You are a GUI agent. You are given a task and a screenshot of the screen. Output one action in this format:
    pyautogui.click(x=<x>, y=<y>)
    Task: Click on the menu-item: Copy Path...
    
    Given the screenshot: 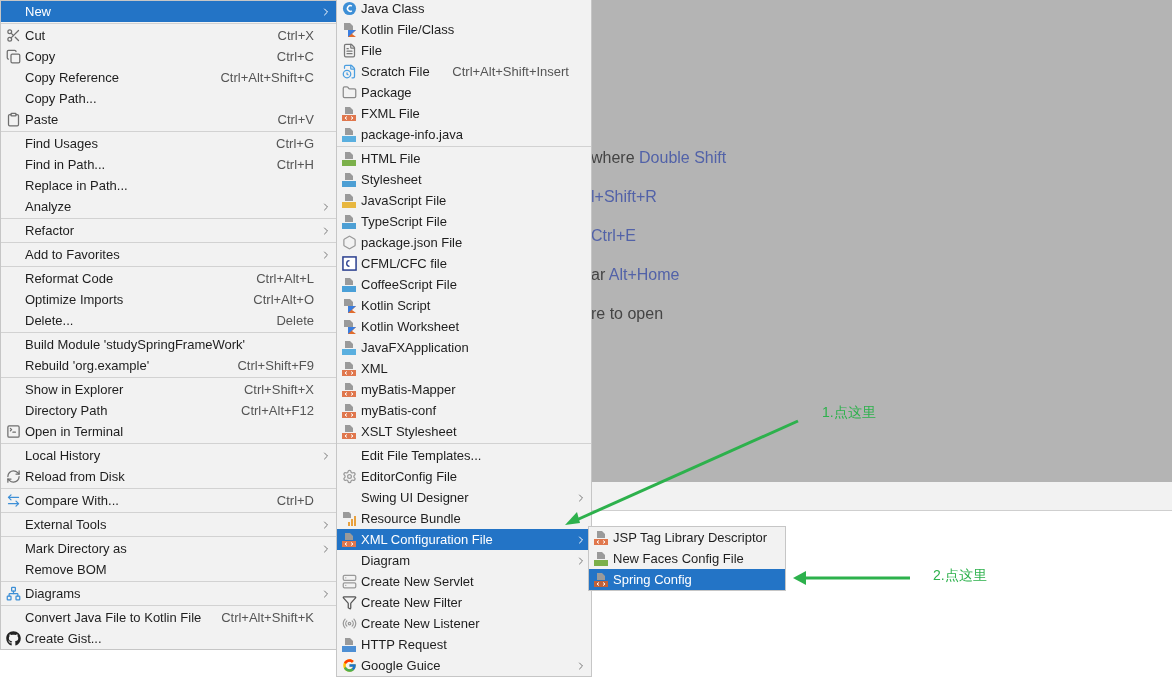 What is the action you would take?
    pyautogui.click(x=168, y=98)
    